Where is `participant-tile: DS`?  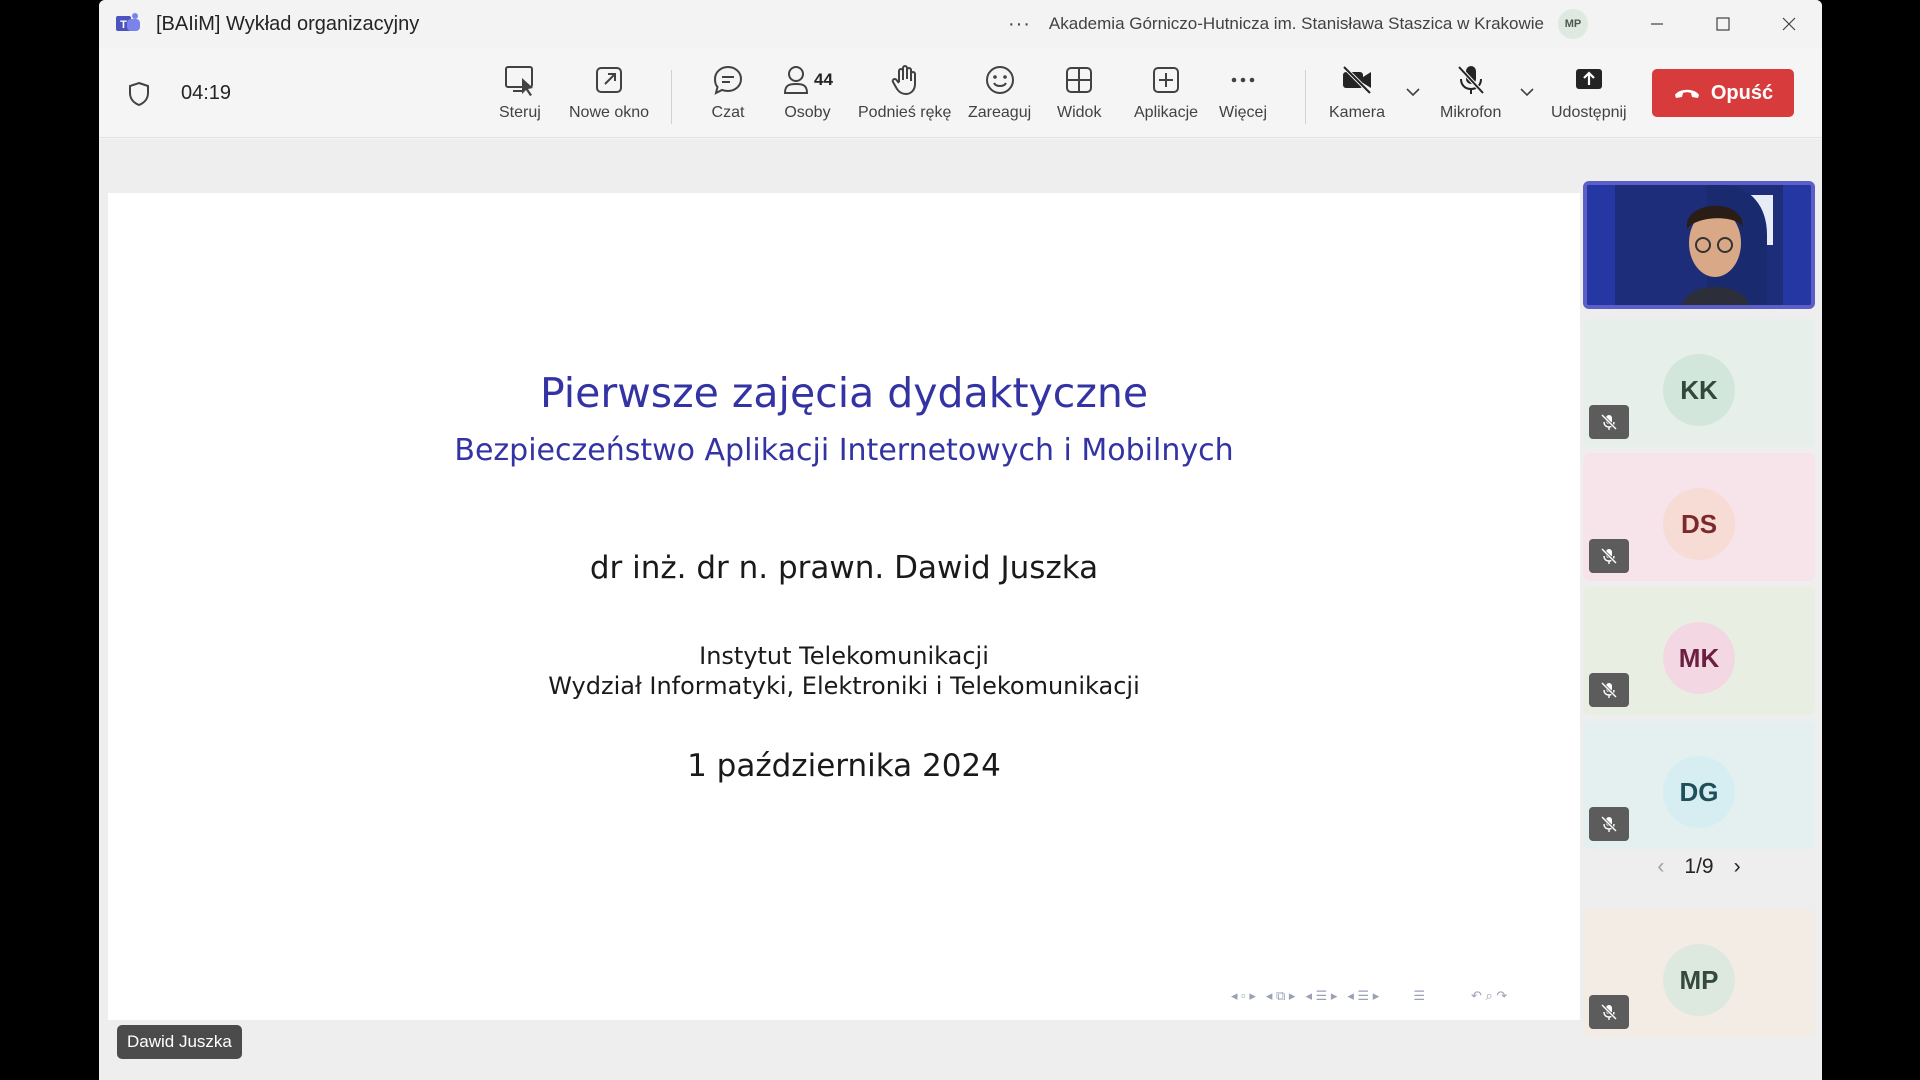
participant-tile: DS is located at coordinates (1699, 517).